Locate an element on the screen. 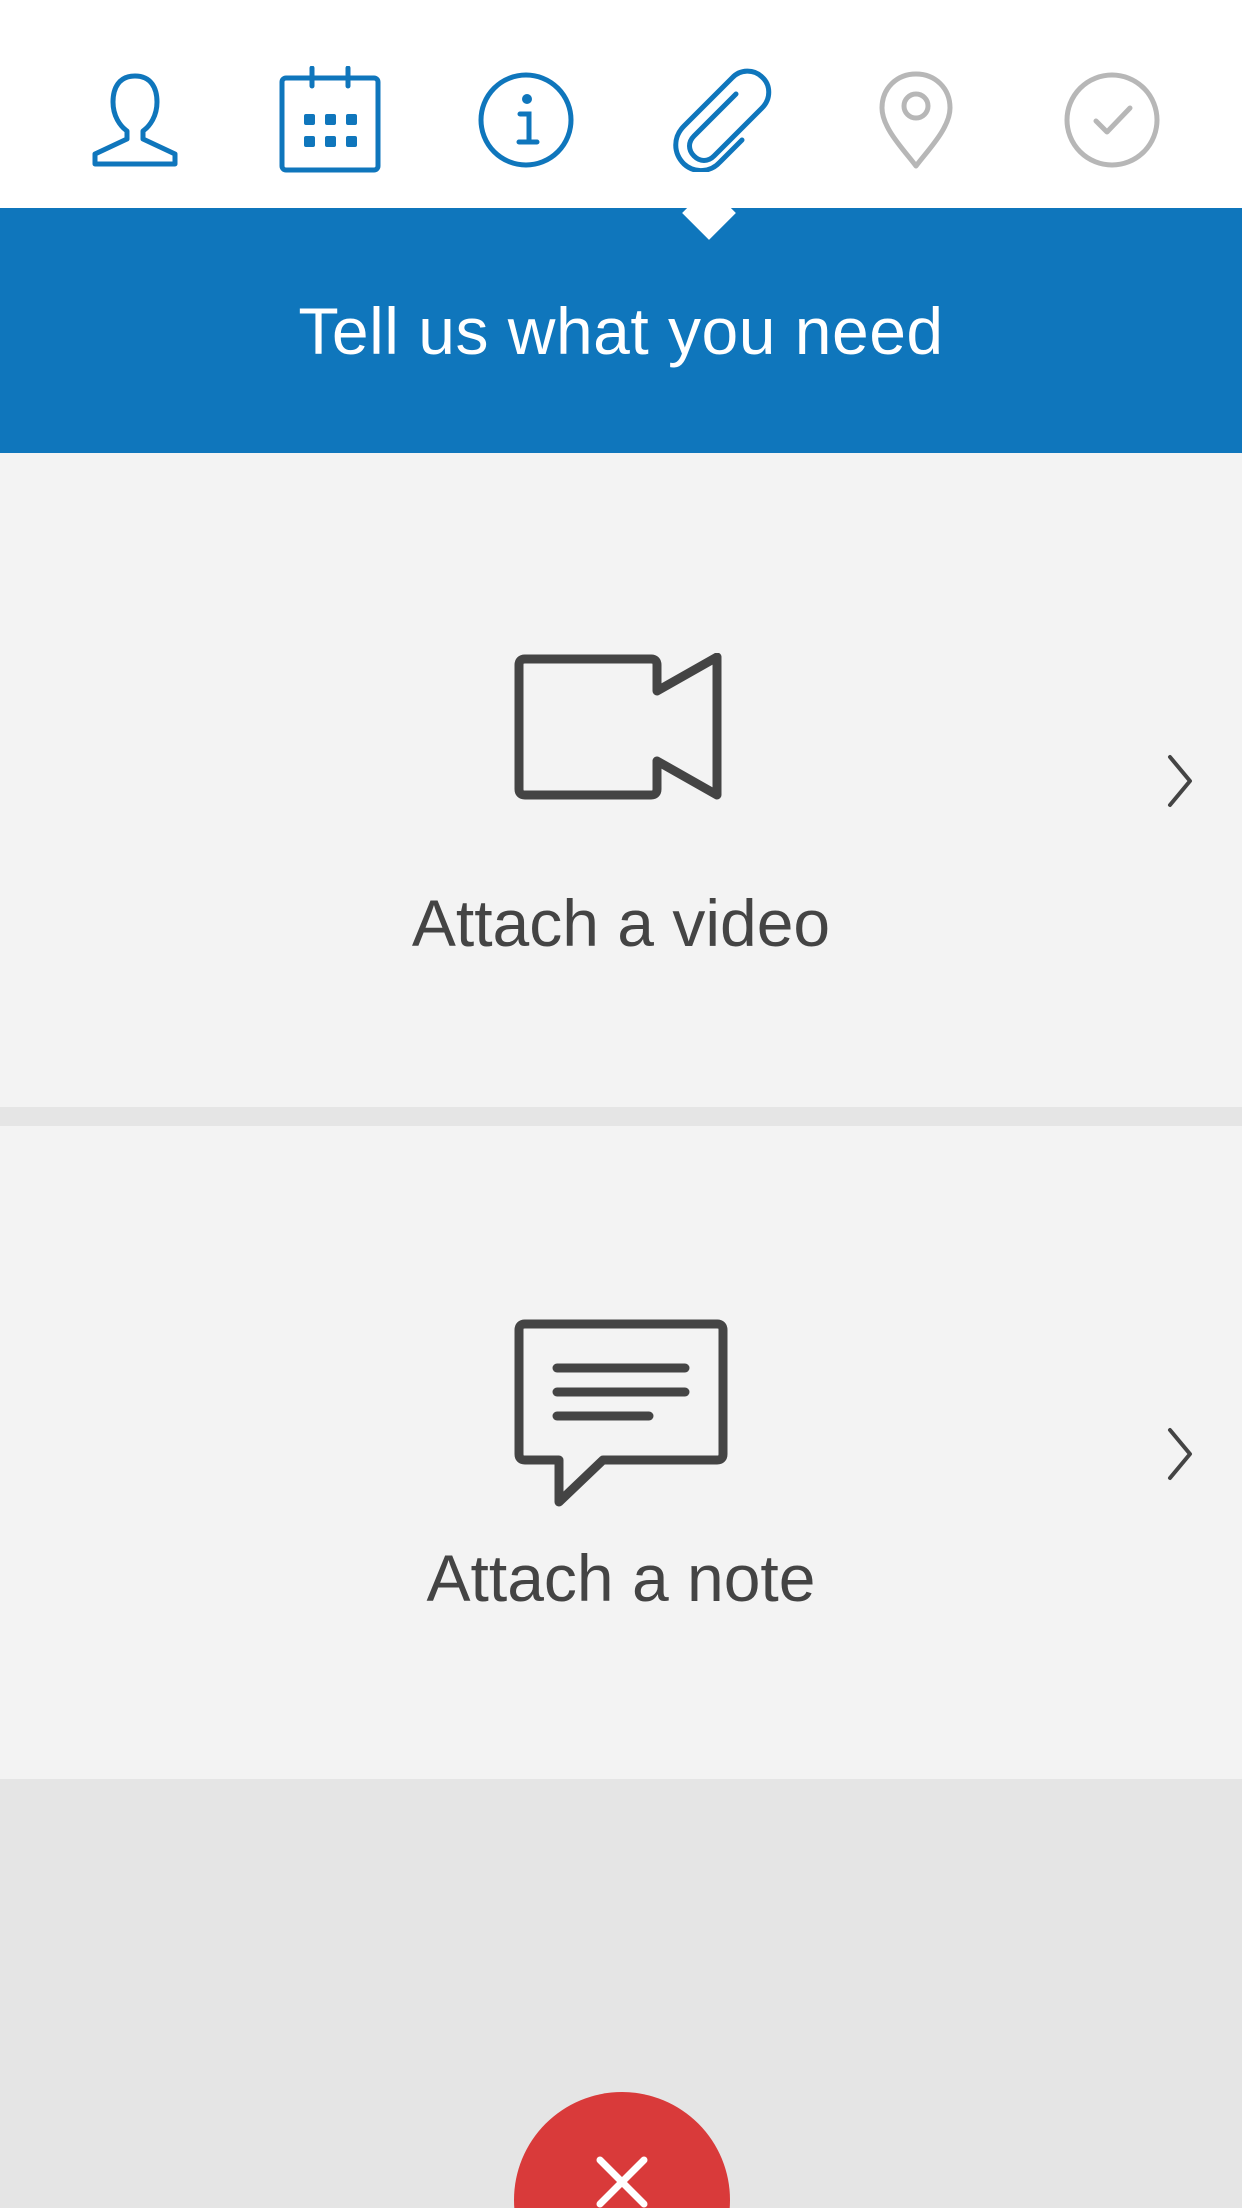  step-location is located at coordinates (916, 120).